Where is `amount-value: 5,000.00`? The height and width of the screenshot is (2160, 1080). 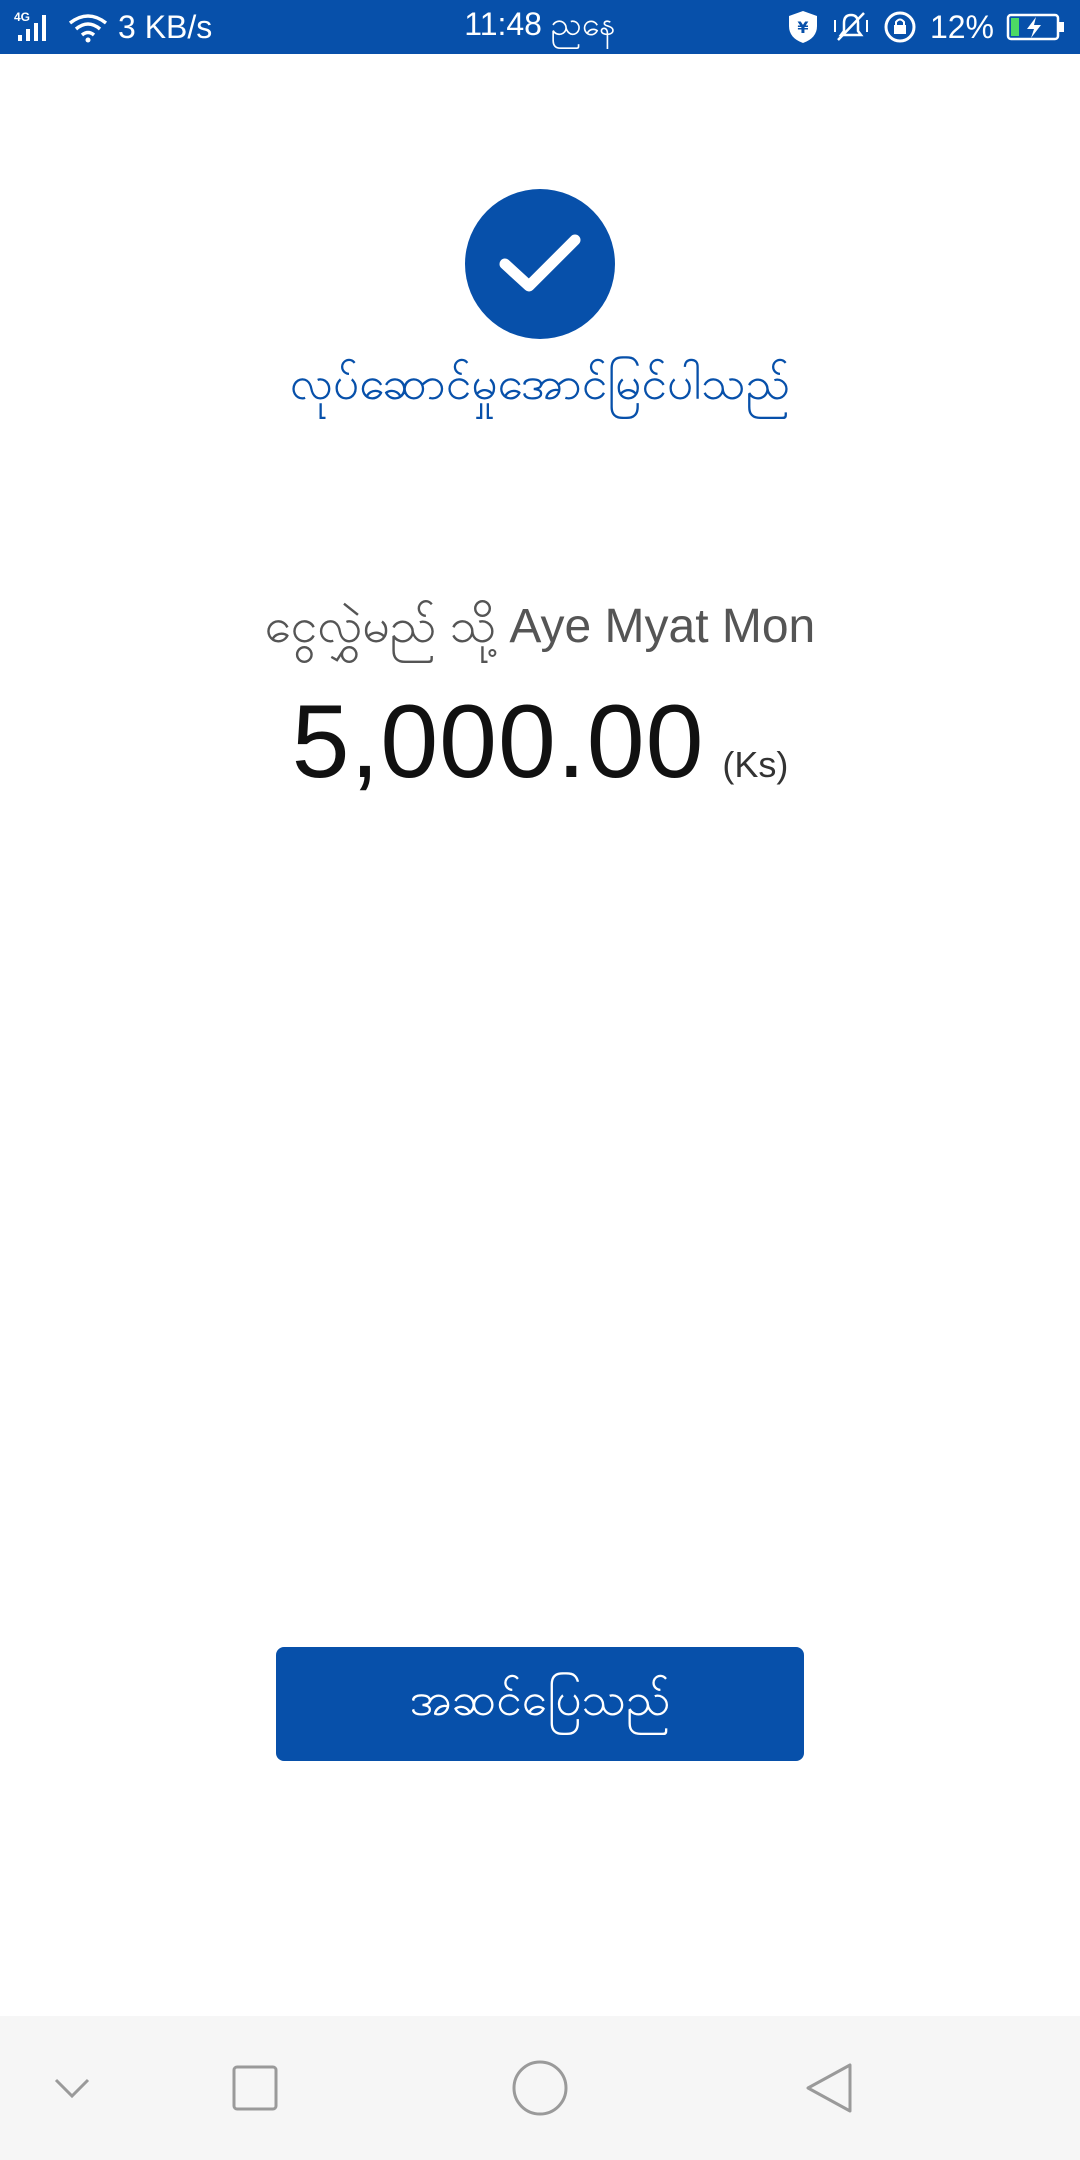
amount-value: 5,000.00 is located at coordinates (498, 742).